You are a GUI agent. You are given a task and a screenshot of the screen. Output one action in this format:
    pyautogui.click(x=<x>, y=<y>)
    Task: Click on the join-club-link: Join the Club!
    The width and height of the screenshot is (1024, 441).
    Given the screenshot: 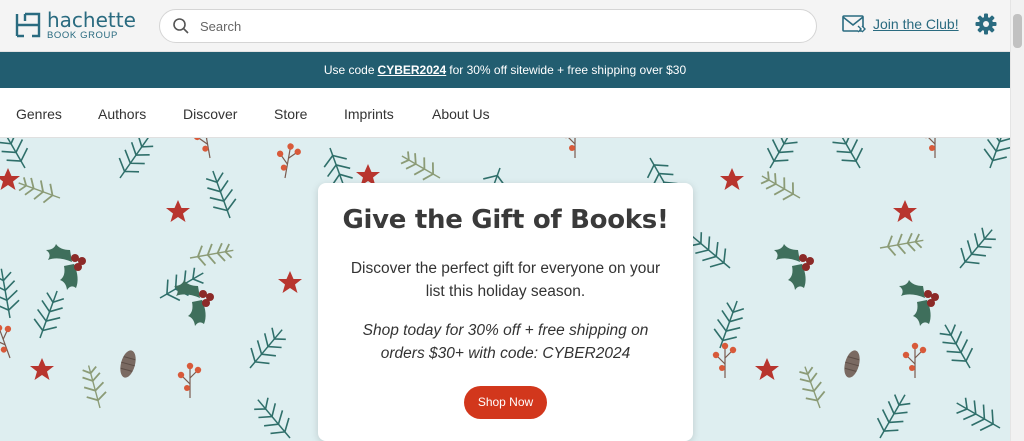 What is the action you would take?
    pyautogui.click(x=916, y=24)
    